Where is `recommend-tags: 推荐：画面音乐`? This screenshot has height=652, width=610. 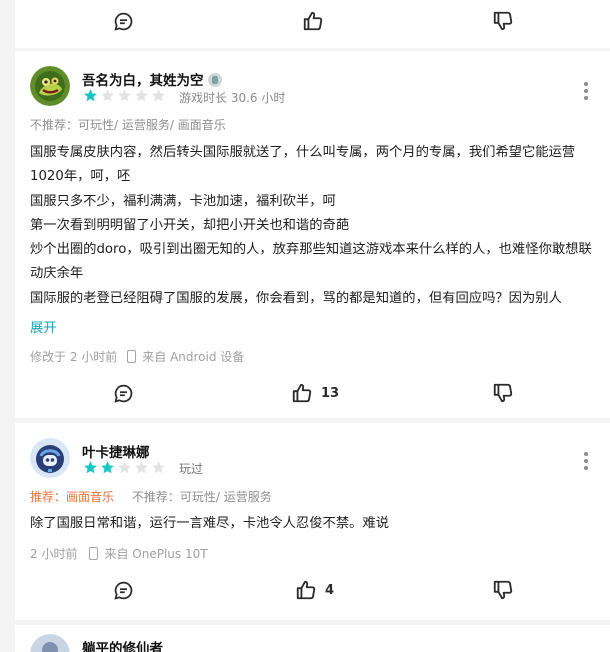
recommend-tags: 推荐：画面音乐 is located at coordinates (72, 497).